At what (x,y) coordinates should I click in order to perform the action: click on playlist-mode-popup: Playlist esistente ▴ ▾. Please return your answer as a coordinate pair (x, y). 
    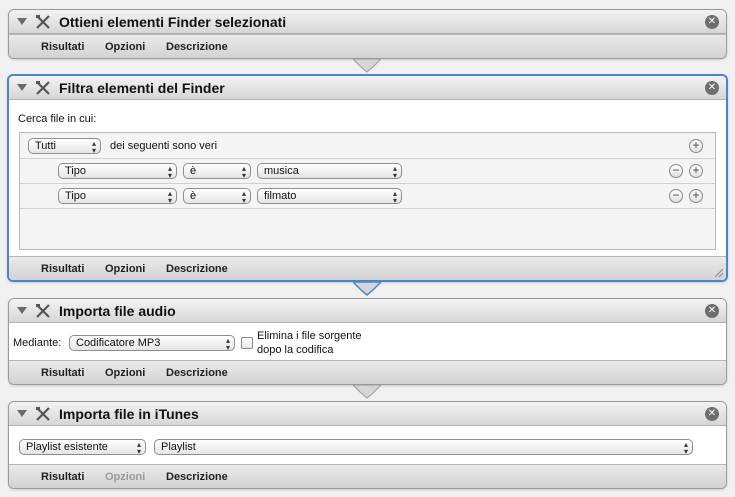
    Looking at the image, I should click on (82, 447).